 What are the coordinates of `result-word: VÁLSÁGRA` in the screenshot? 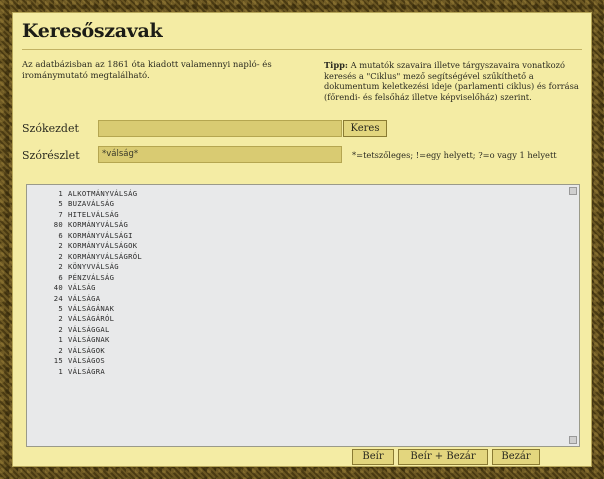 It's located at (87, 371).